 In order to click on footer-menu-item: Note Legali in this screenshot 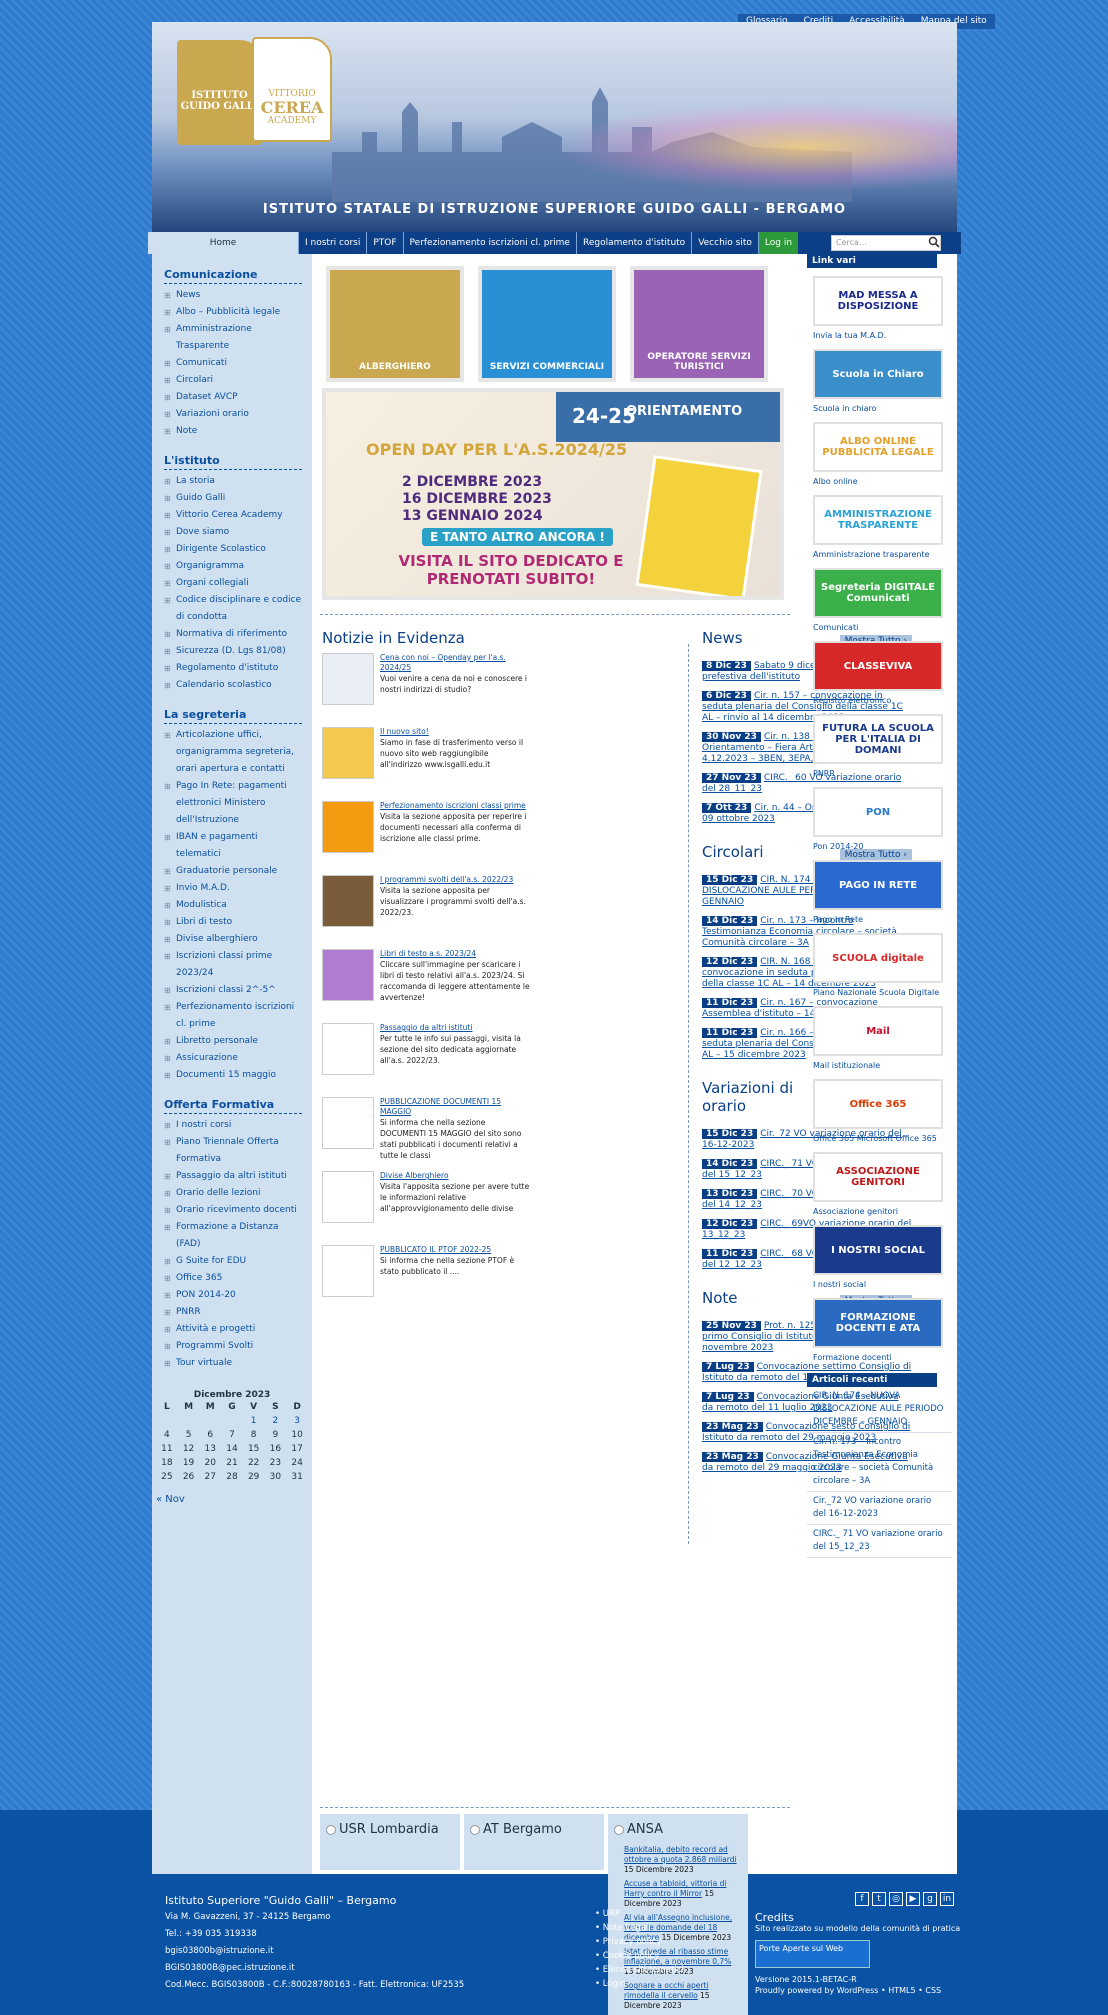, I will do `click(639, 1928)`.